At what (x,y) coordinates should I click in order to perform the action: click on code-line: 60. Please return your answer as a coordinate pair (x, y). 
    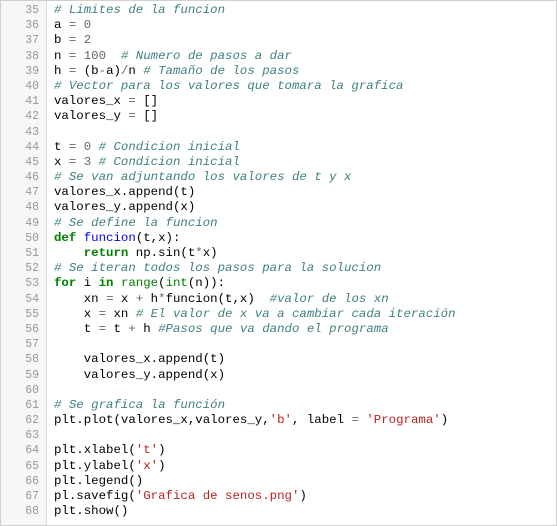
    Looking at the image, I should click on (278, 390).